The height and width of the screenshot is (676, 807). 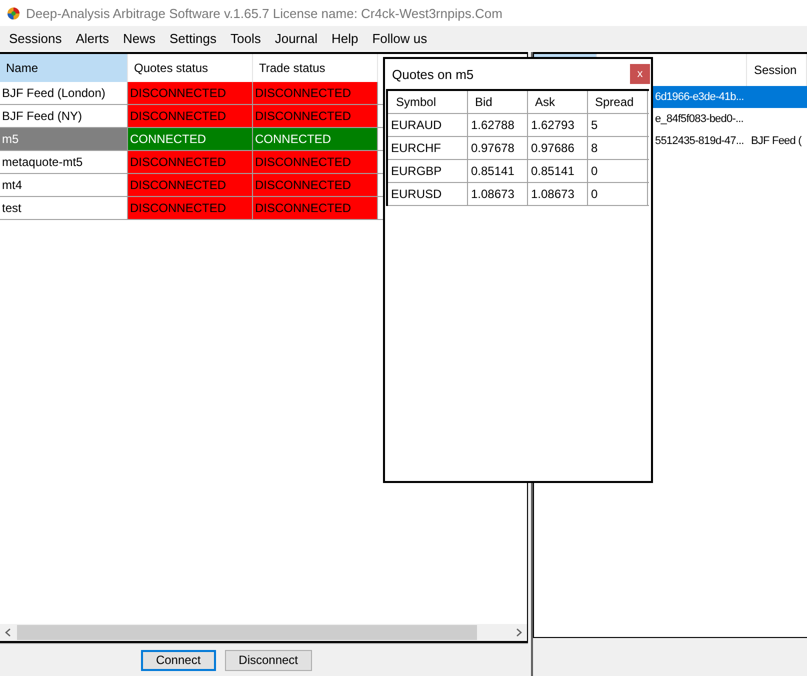 I want to click on table-cell: 8, so click(x=618, y=148).